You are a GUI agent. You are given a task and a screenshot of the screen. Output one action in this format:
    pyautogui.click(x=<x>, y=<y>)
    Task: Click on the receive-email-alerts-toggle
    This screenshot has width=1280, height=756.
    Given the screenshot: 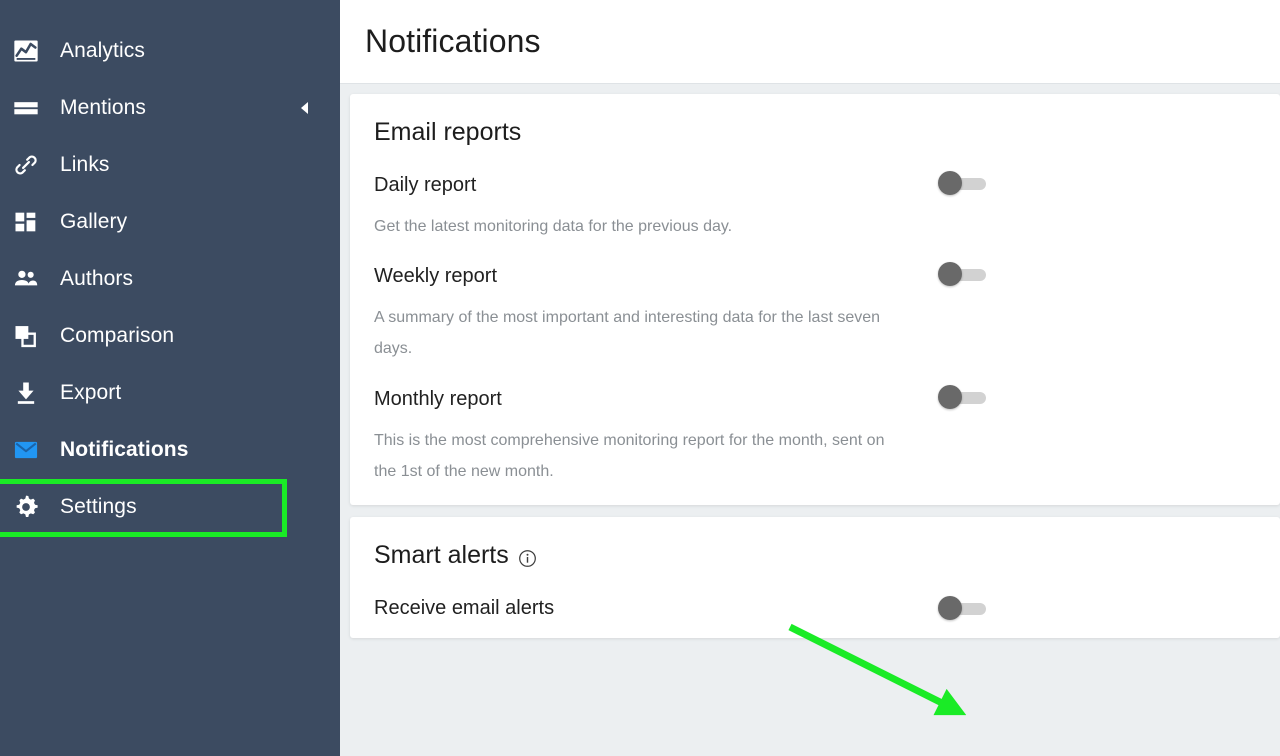 What is the action you would take?
    pyautogui.click(x=962, y=607)
    